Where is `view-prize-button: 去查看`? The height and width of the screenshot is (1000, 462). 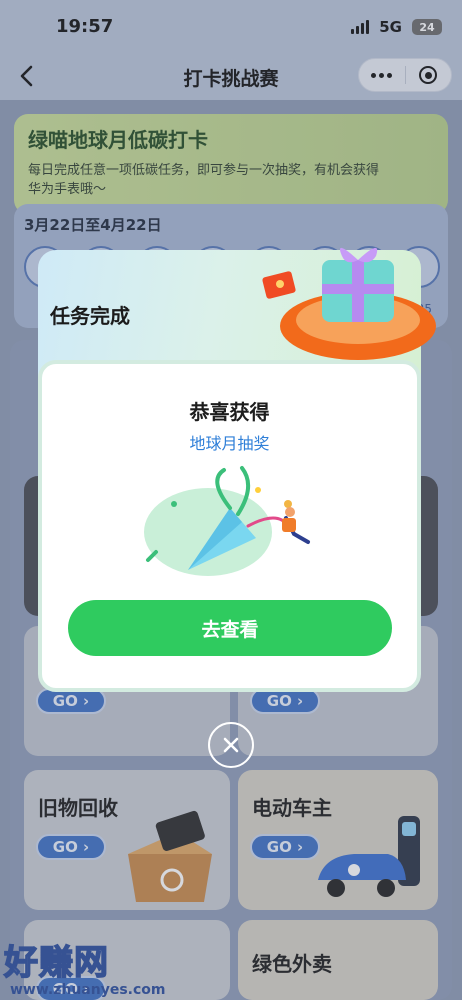
view-prize-button: 去查看 is located at coordinates (230, 628).